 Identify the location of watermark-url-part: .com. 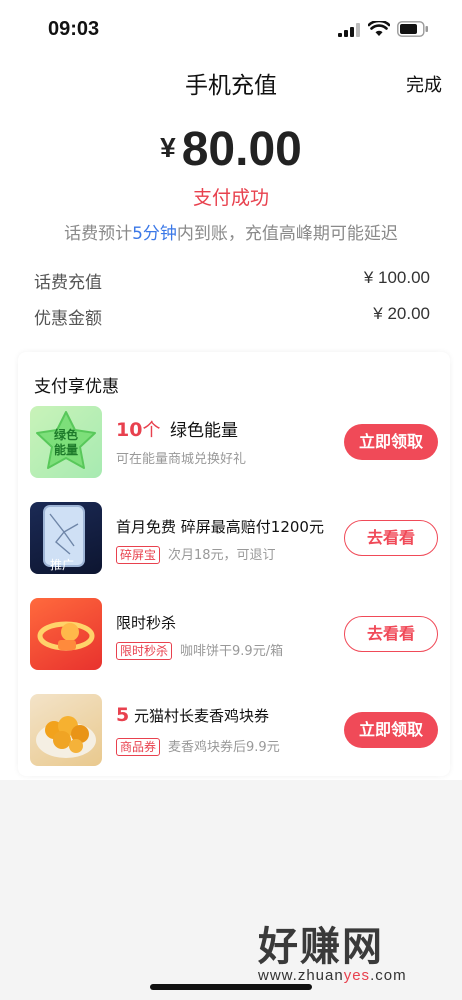
(388, 975).